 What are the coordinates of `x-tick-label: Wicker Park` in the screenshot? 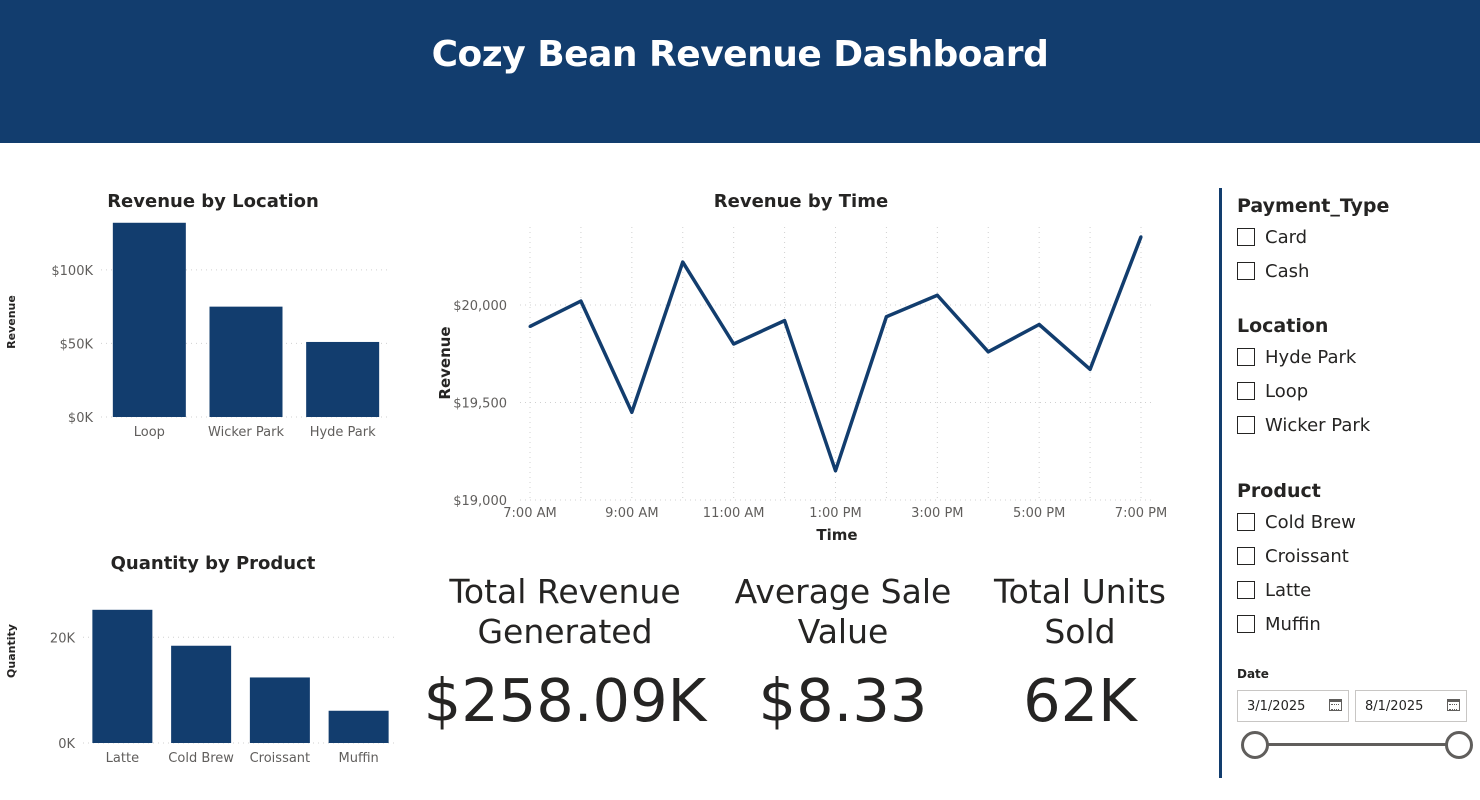 It's located at (246, 432).